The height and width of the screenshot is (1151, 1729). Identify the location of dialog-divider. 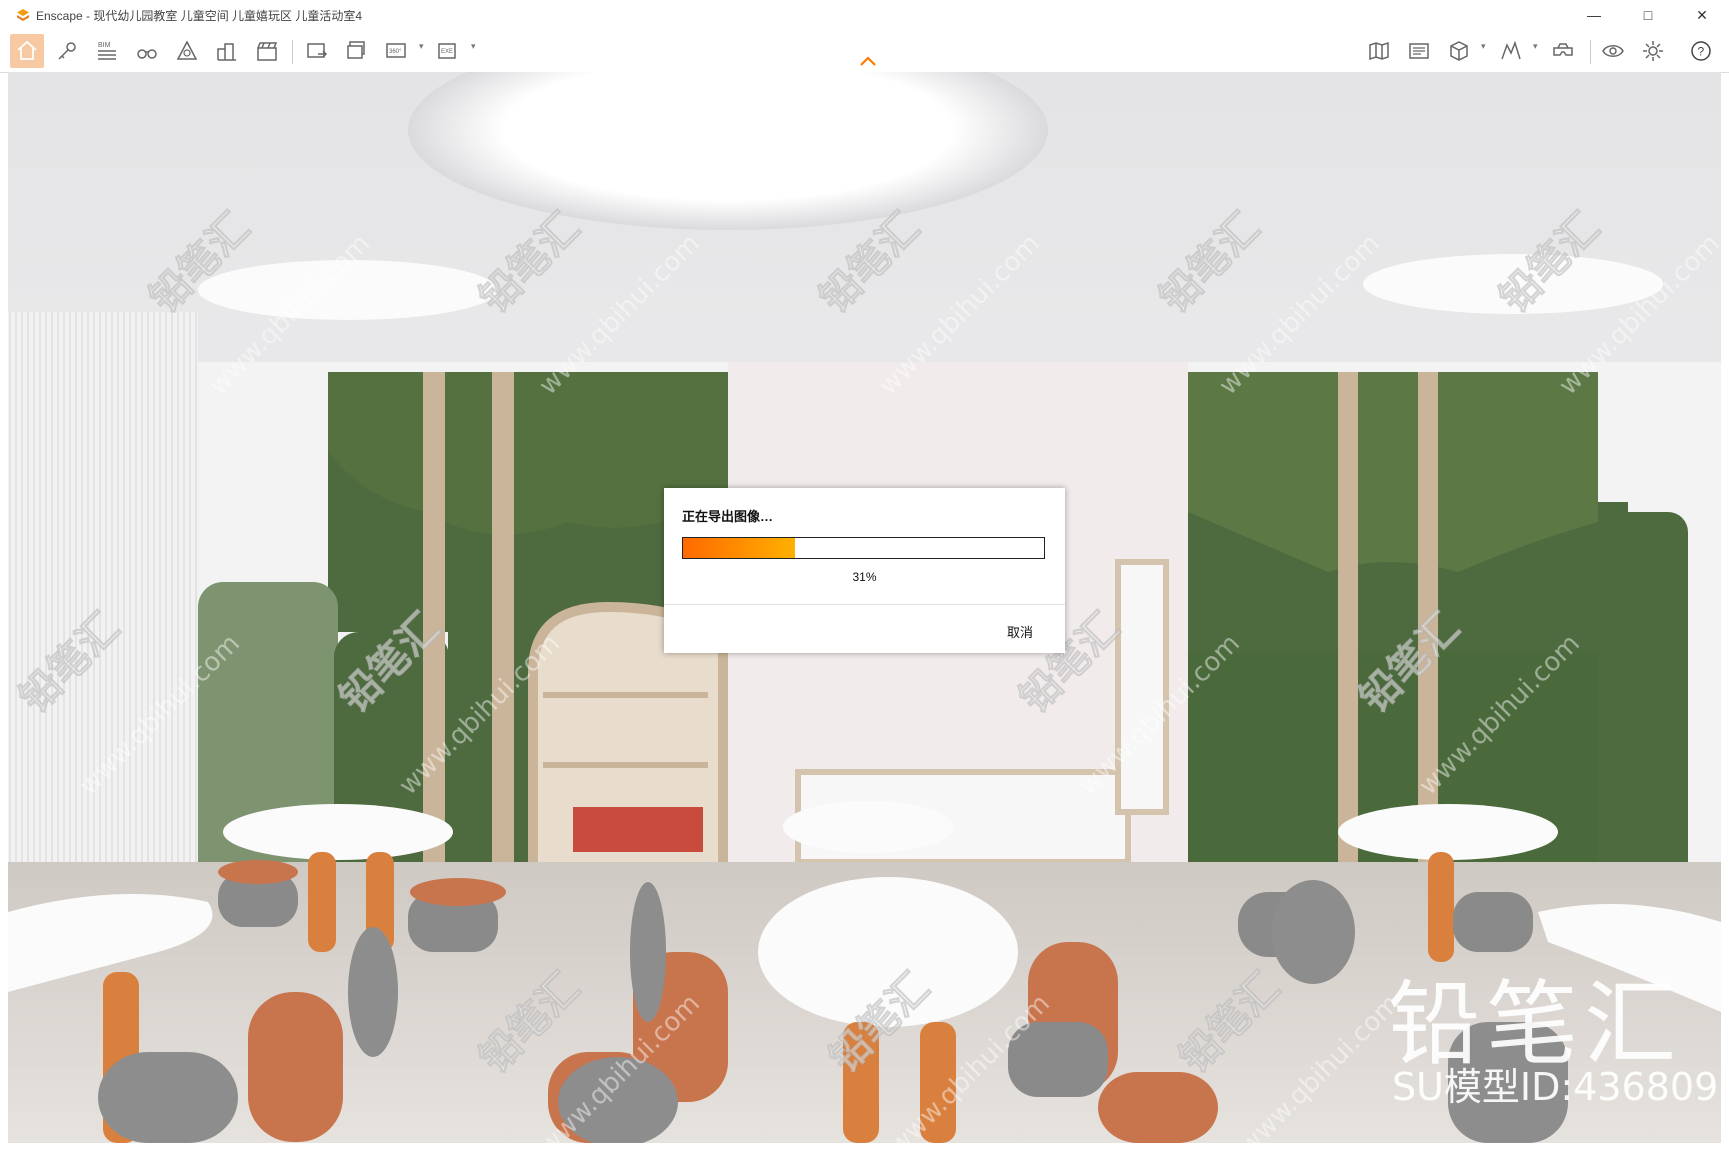
(864, 604).